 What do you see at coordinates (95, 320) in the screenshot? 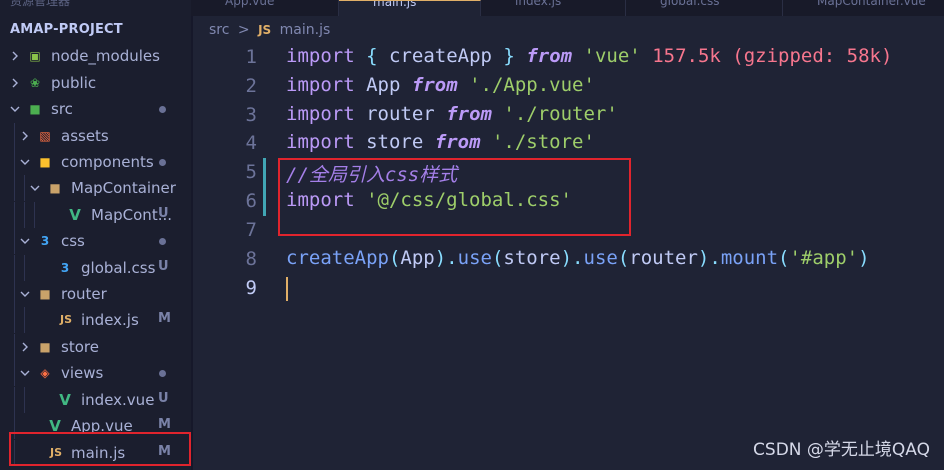
I see `tree-item: JS index.js M` at bounding box center [95, 320].